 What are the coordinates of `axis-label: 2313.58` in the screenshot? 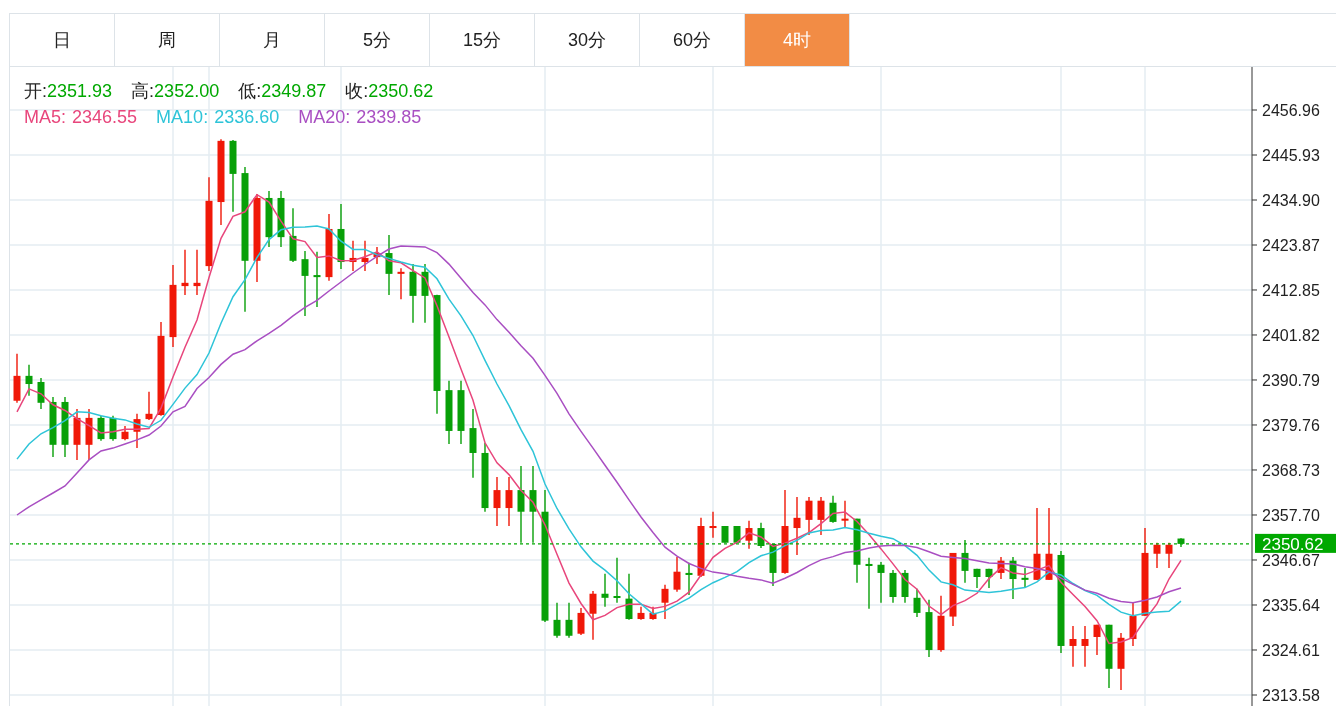 It's located at (1291, 695).